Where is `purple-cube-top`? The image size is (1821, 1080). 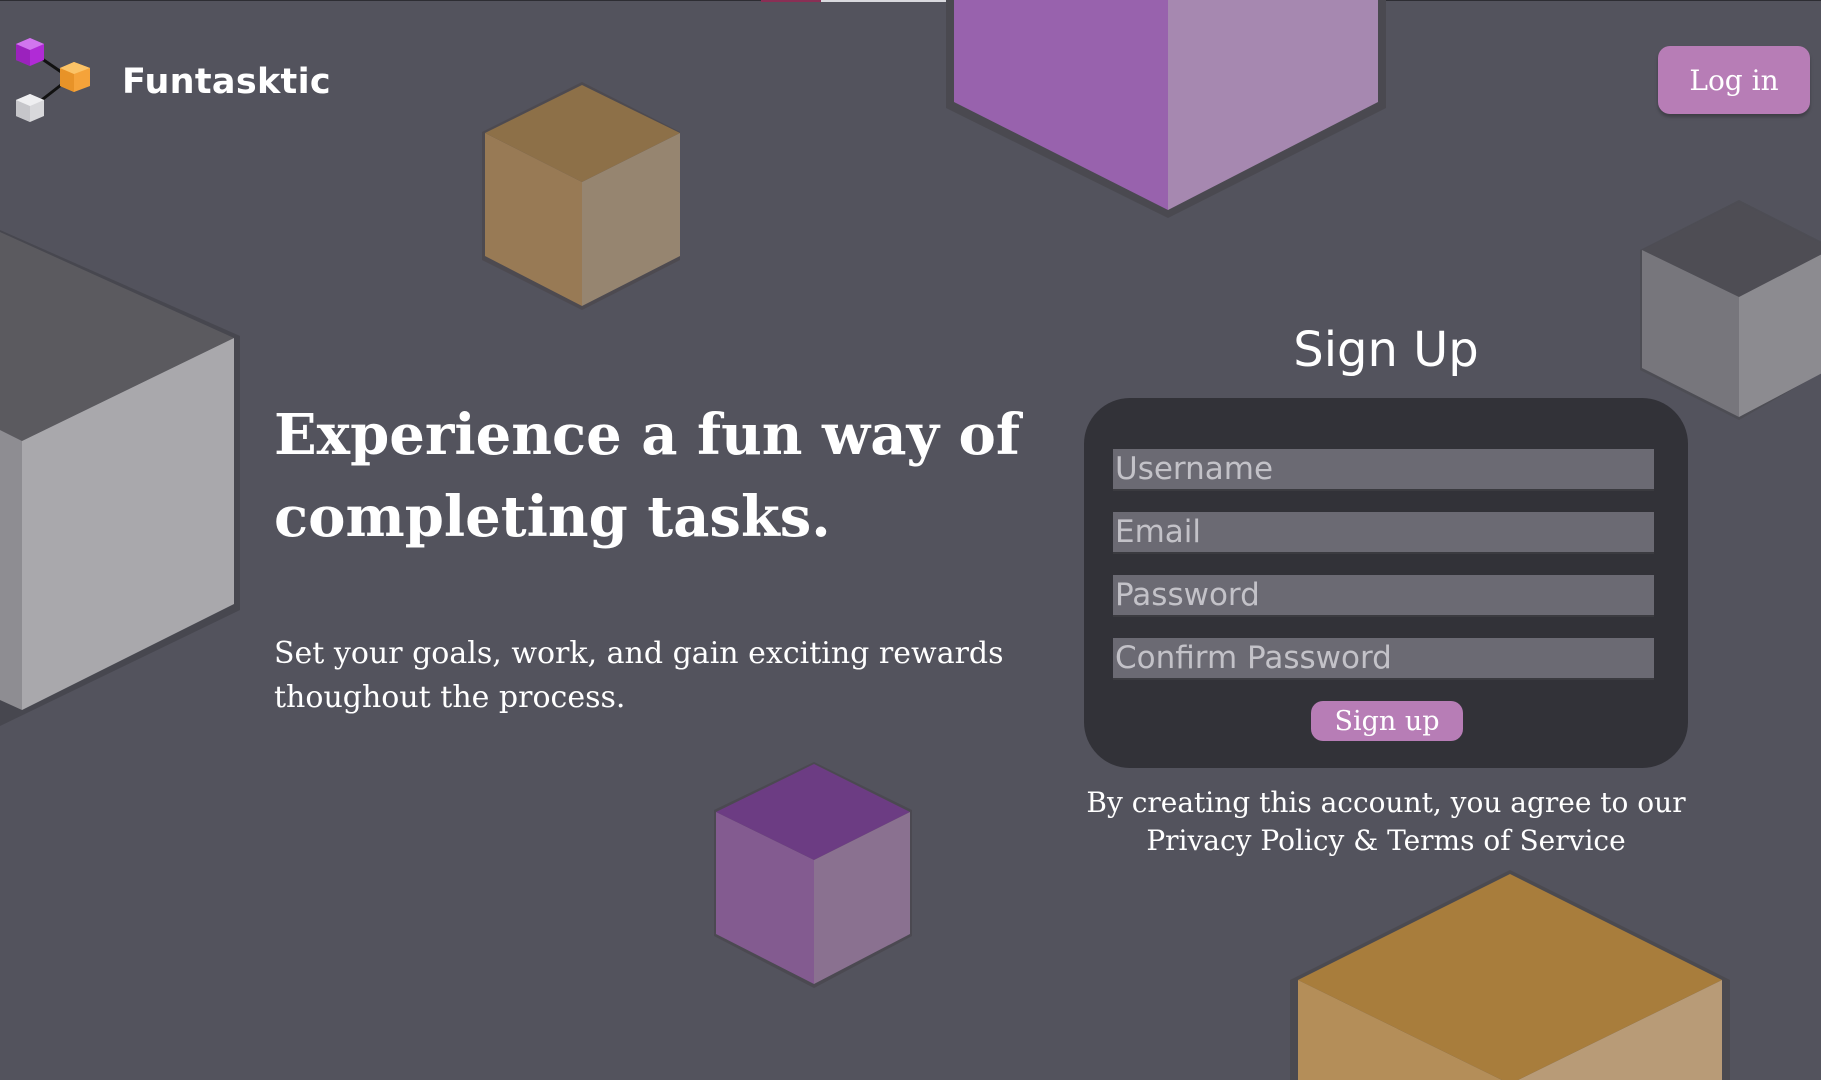 purple-cube-top is located at coordinates (1166, 111).